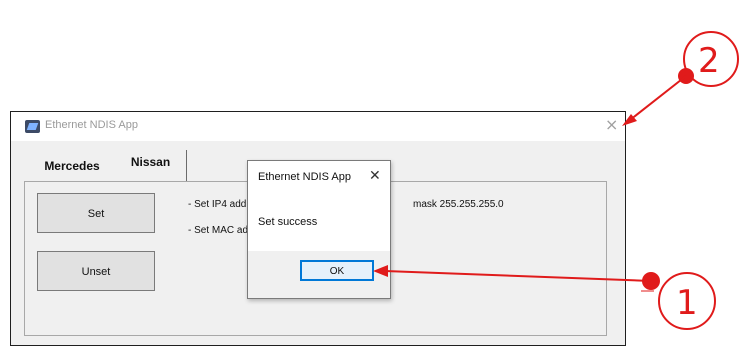  What do you see at coordinates (687, 303) in the screenshot?
I see `callout-1-number: 1` at bounding box center [687, 303].